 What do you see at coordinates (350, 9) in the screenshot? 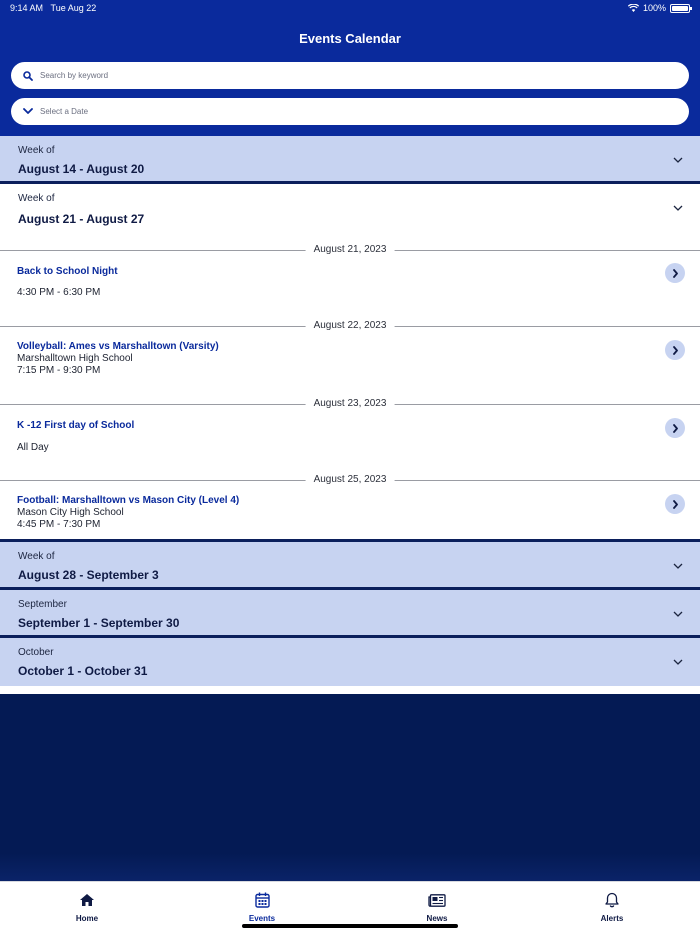
I see `status-bar: 9:14 AM Tue Aug 22 100%` at bounding box center [350, 9].